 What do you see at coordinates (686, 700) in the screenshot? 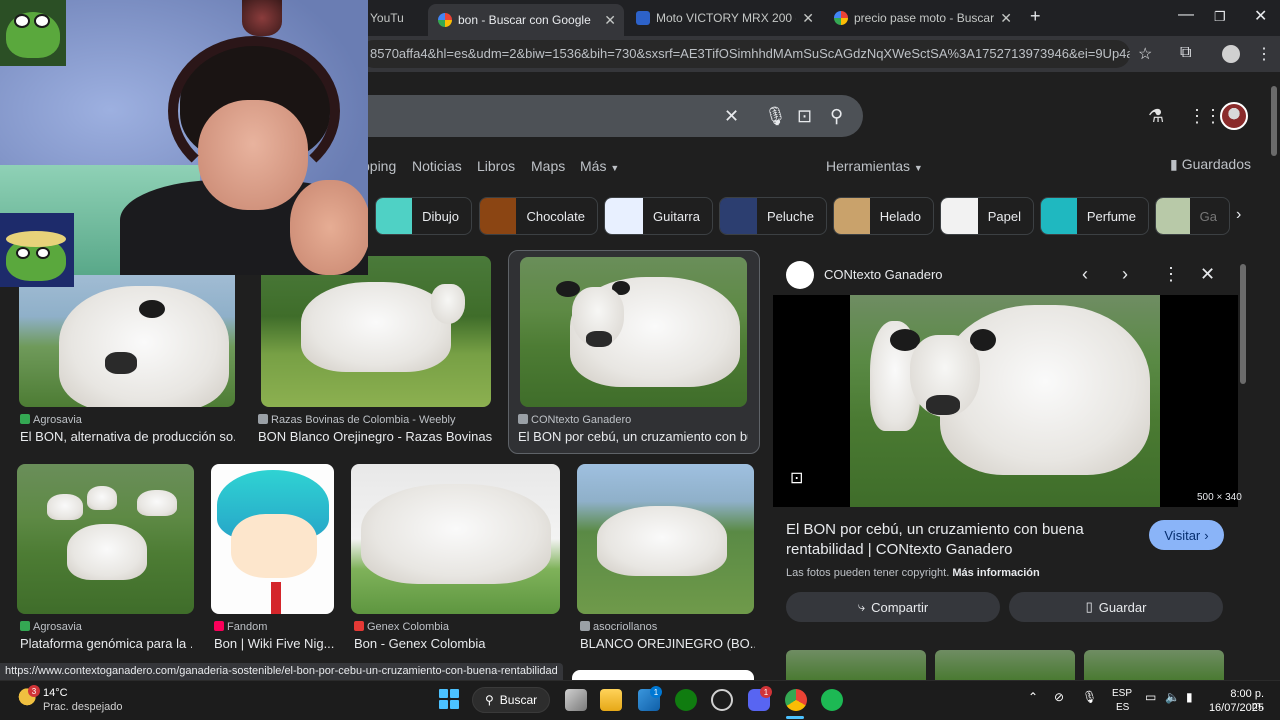
I see `xbox-icon` at bounding box center [686, 700].